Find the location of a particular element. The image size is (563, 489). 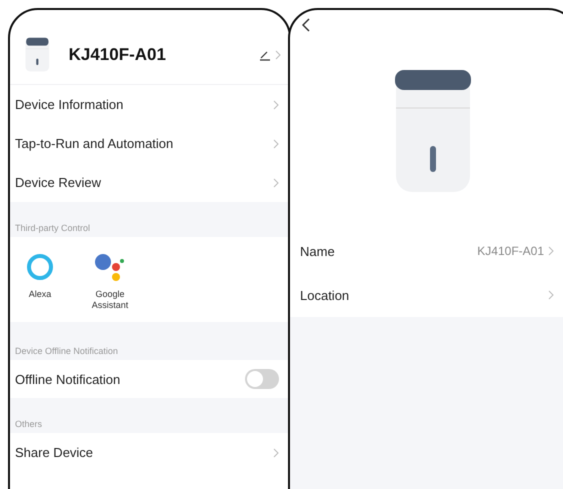

back-icon is located at coordinates (306, 25).